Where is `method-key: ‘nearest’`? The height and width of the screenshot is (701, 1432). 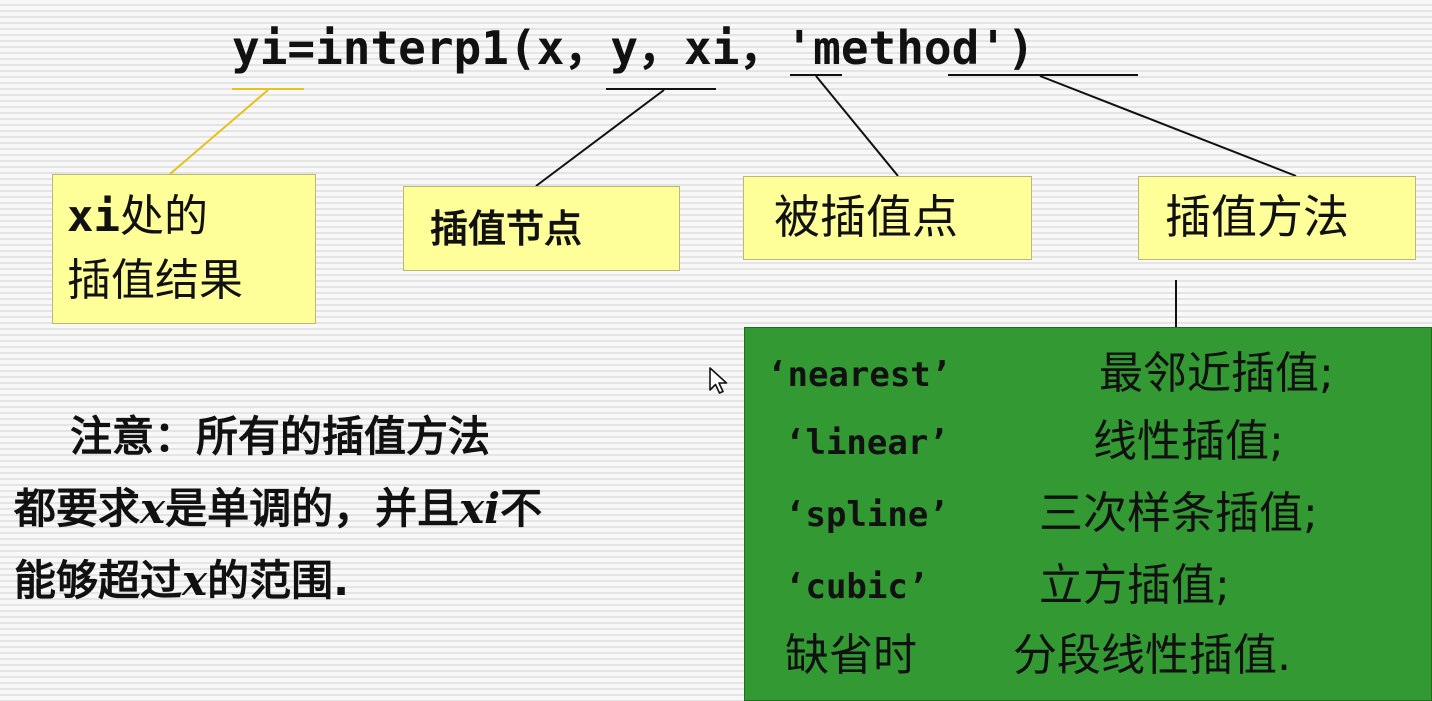 method-key: ‘nearest’ is located at coordinates (859, 375).